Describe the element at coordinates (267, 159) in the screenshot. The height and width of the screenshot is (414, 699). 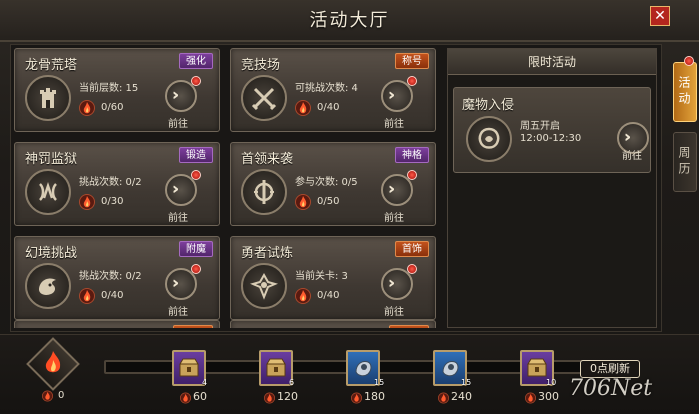
I see `activity-name: 首领来袭` at that location.